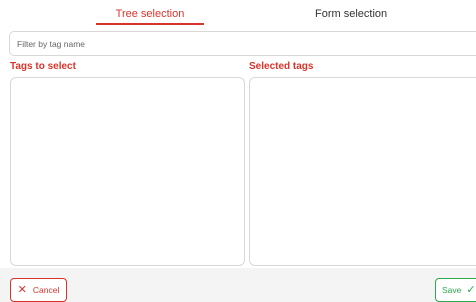  What do you see at coordinates (238, 285) in the screenshot?
I see `dialog-footer: ✕ Cancel Save ✓` at bounding box center [238, 285].